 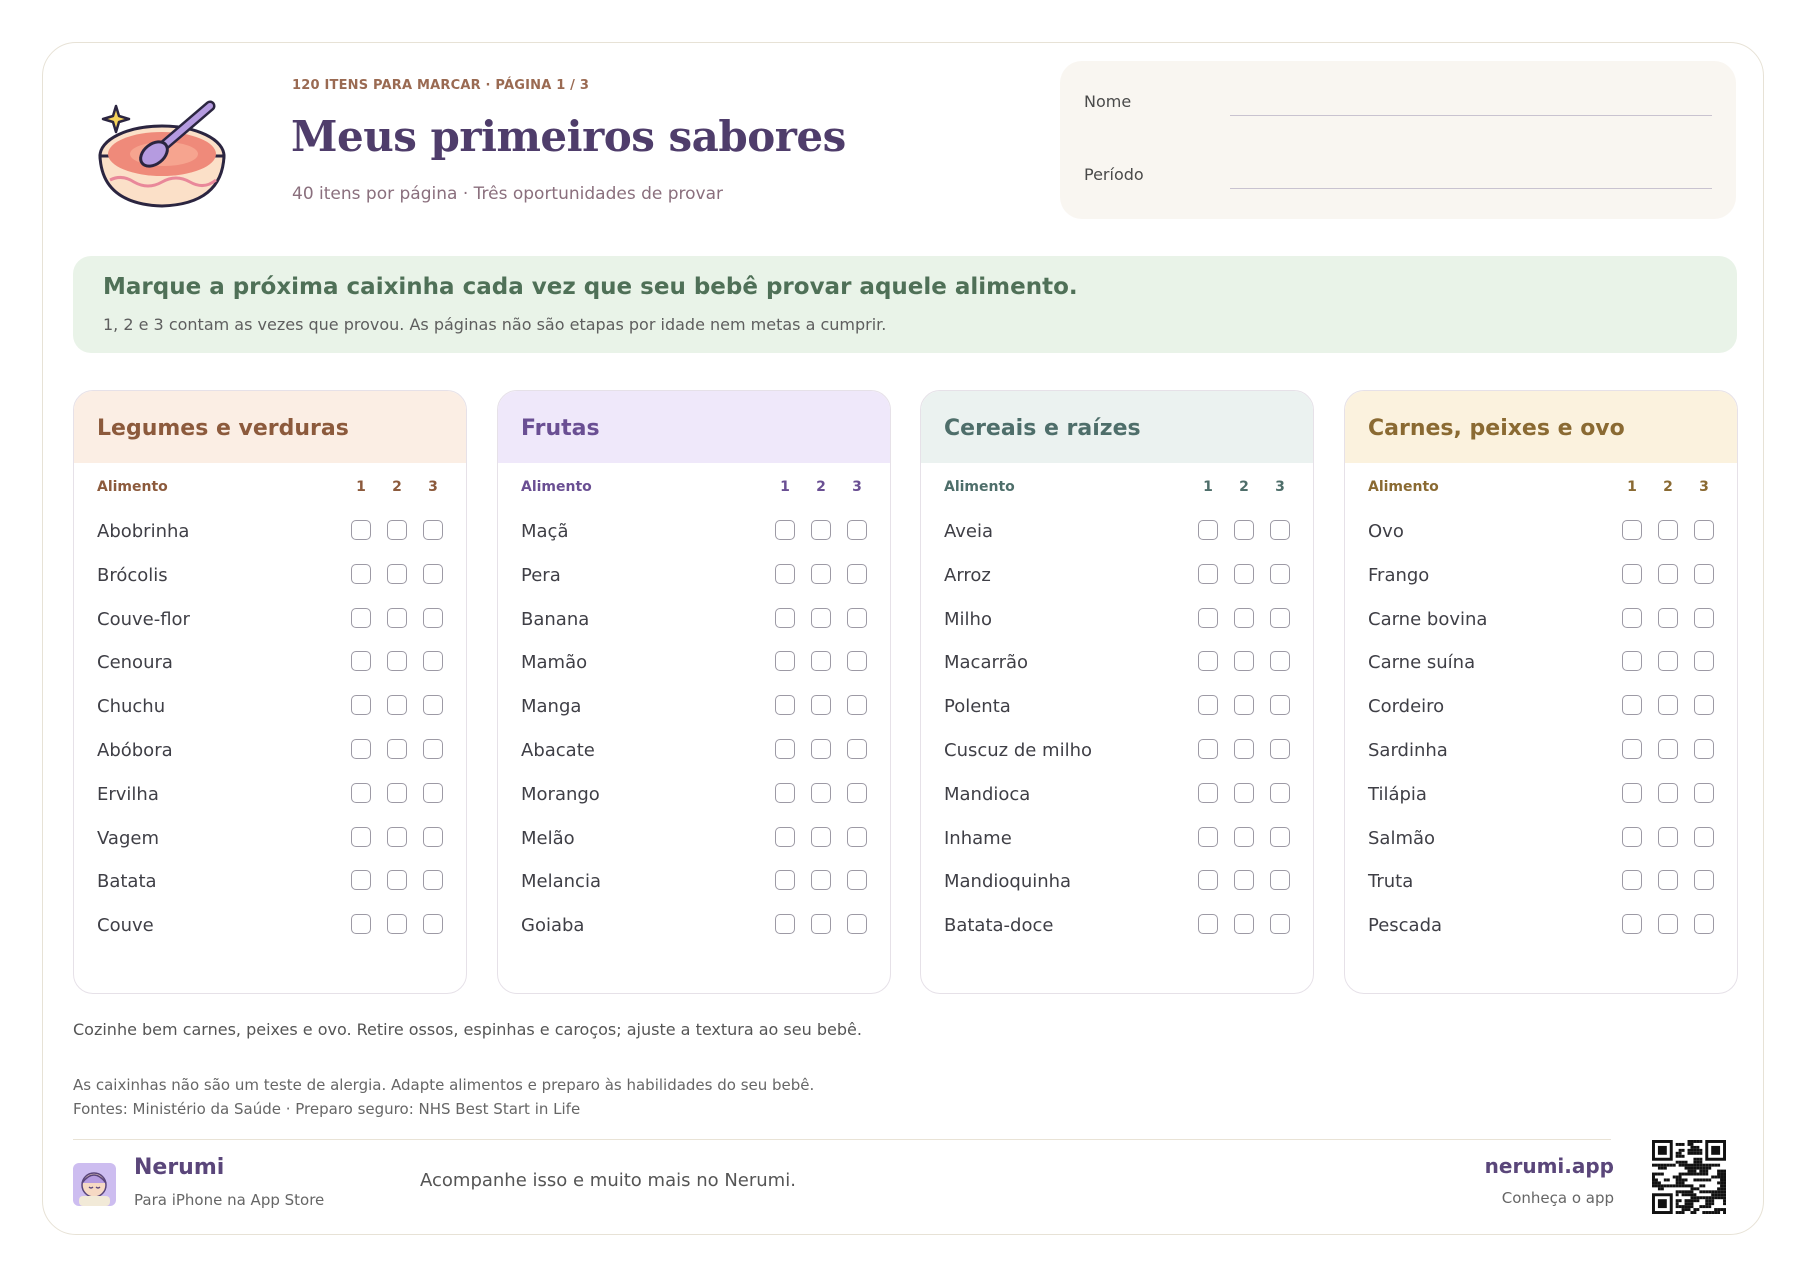 I want to click on site-link: nerumi.app, so click(x=1549, y=1166).